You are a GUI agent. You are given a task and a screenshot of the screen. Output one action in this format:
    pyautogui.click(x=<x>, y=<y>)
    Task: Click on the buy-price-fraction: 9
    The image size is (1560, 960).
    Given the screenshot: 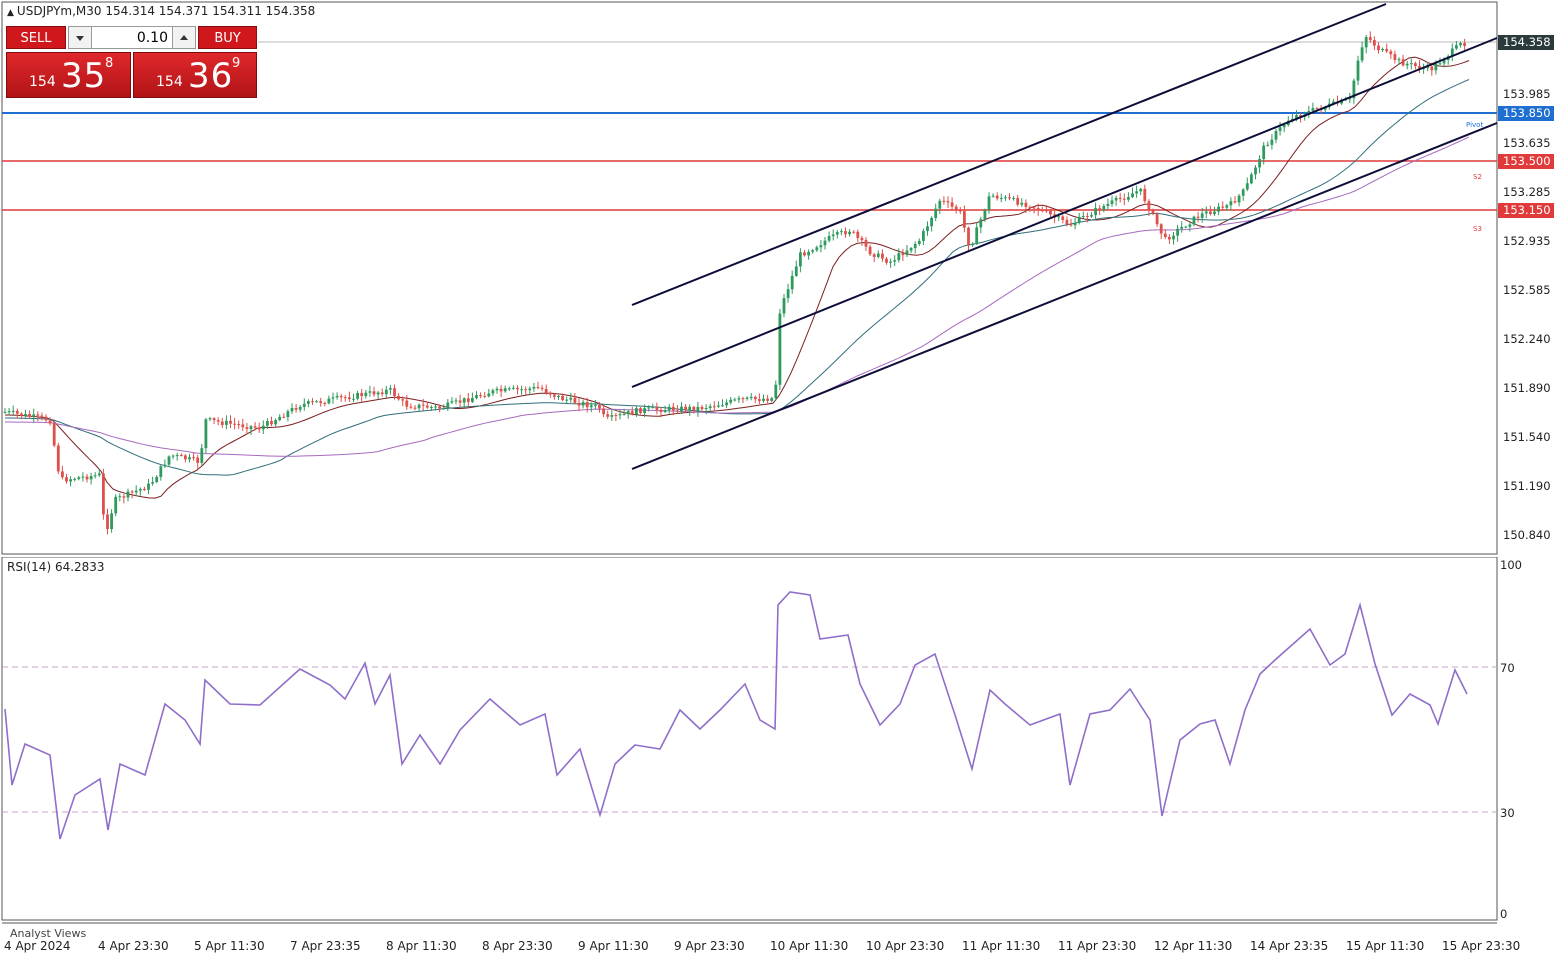 What is the action you would take?
    pyautogui.click(x=236, y=63)
    